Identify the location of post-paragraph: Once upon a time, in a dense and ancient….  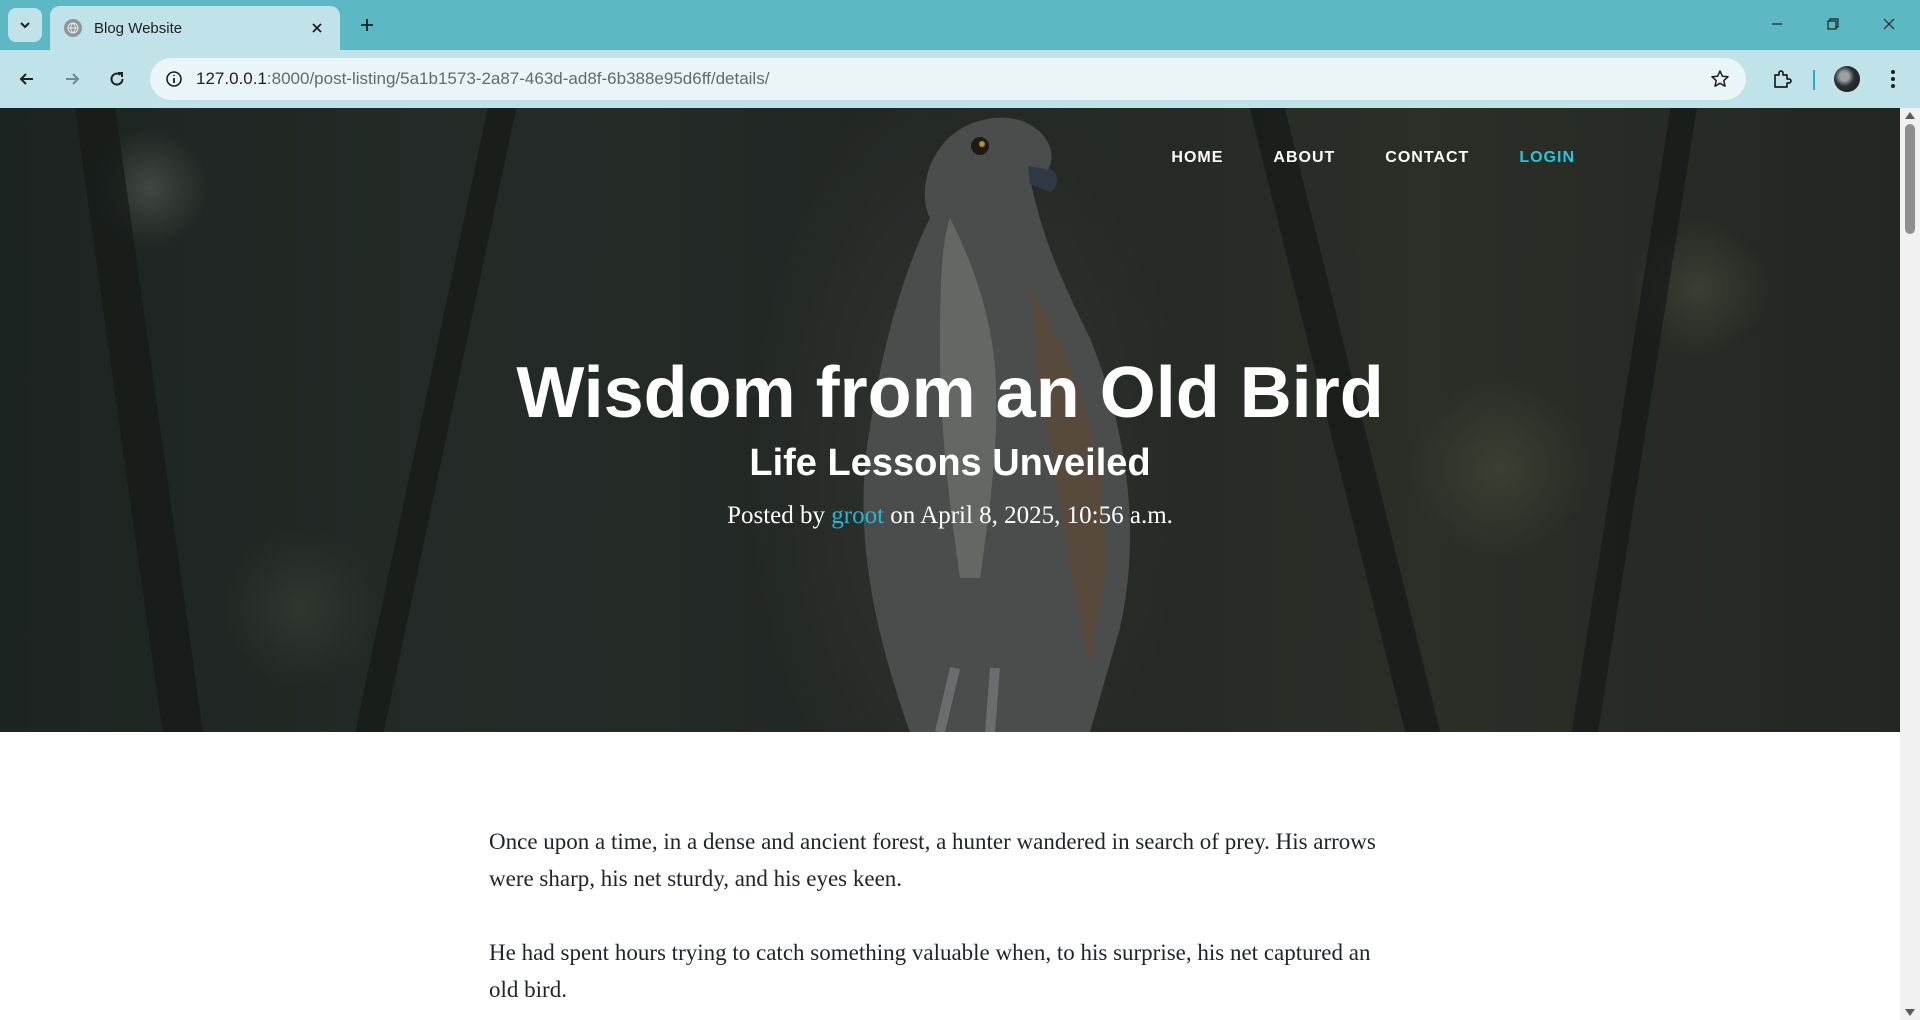
(932, 860).